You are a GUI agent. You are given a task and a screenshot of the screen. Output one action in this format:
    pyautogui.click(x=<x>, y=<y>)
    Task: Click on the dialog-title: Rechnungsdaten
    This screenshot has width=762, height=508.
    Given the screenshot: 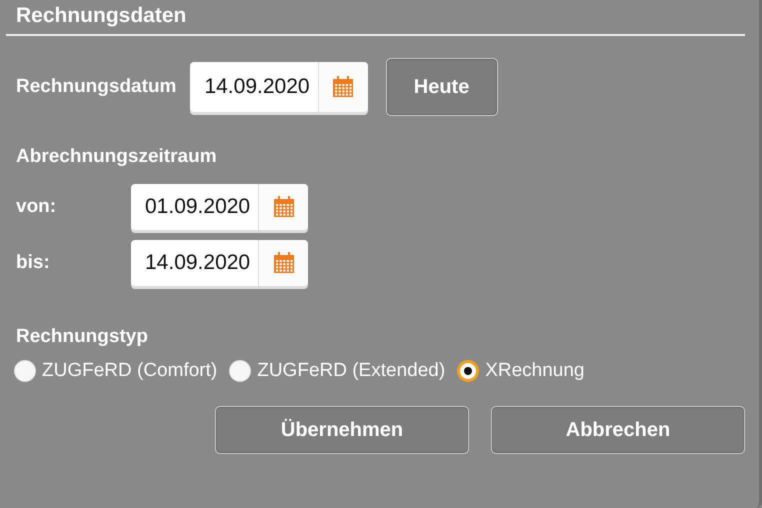 What is the action you would take?
    pyautogui.click(x=375, y=20)
    